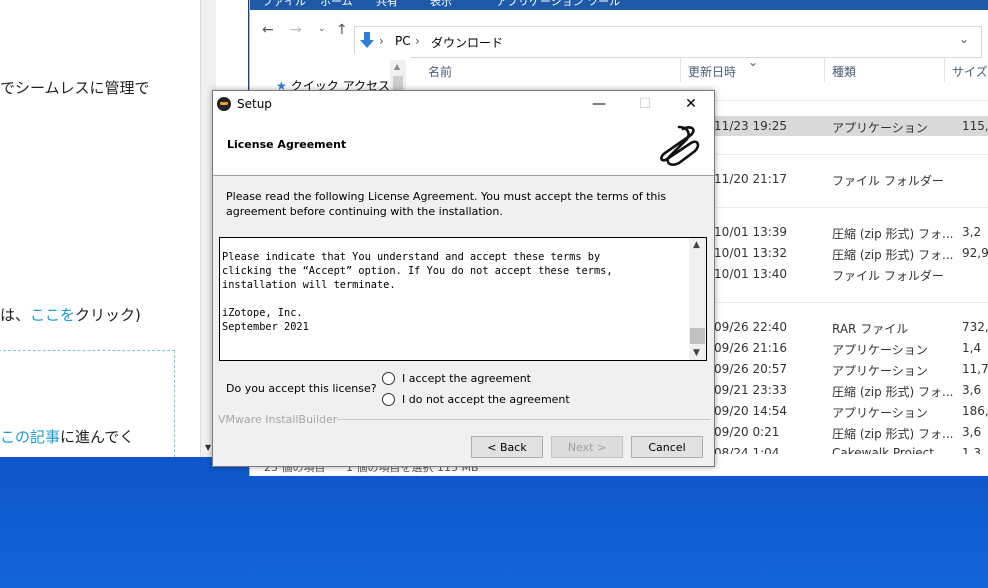  What do you see at coordinates (507, 447) in the screenshot?
I see `back-button: < Back` at bounding box center [507, 447].